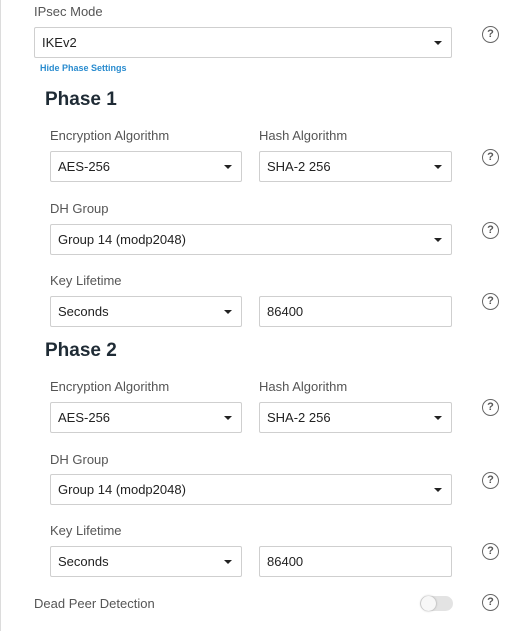 The width and height of the screenshot is (531, 631). I want to click on phase2-lifetime-unit-select: Seconds, so click(146, 561).